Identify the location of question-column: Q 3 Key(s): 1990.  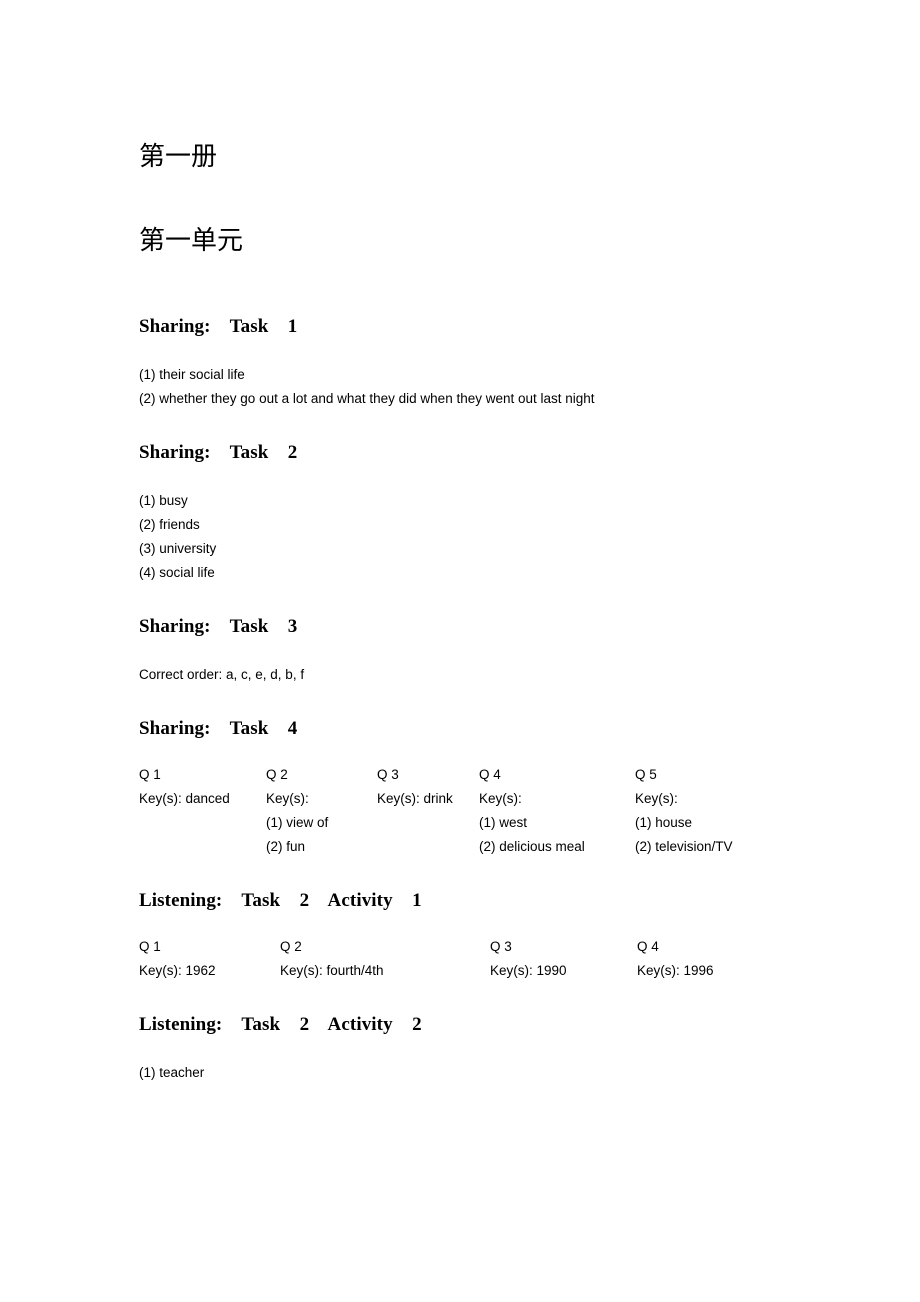
(528, 959).